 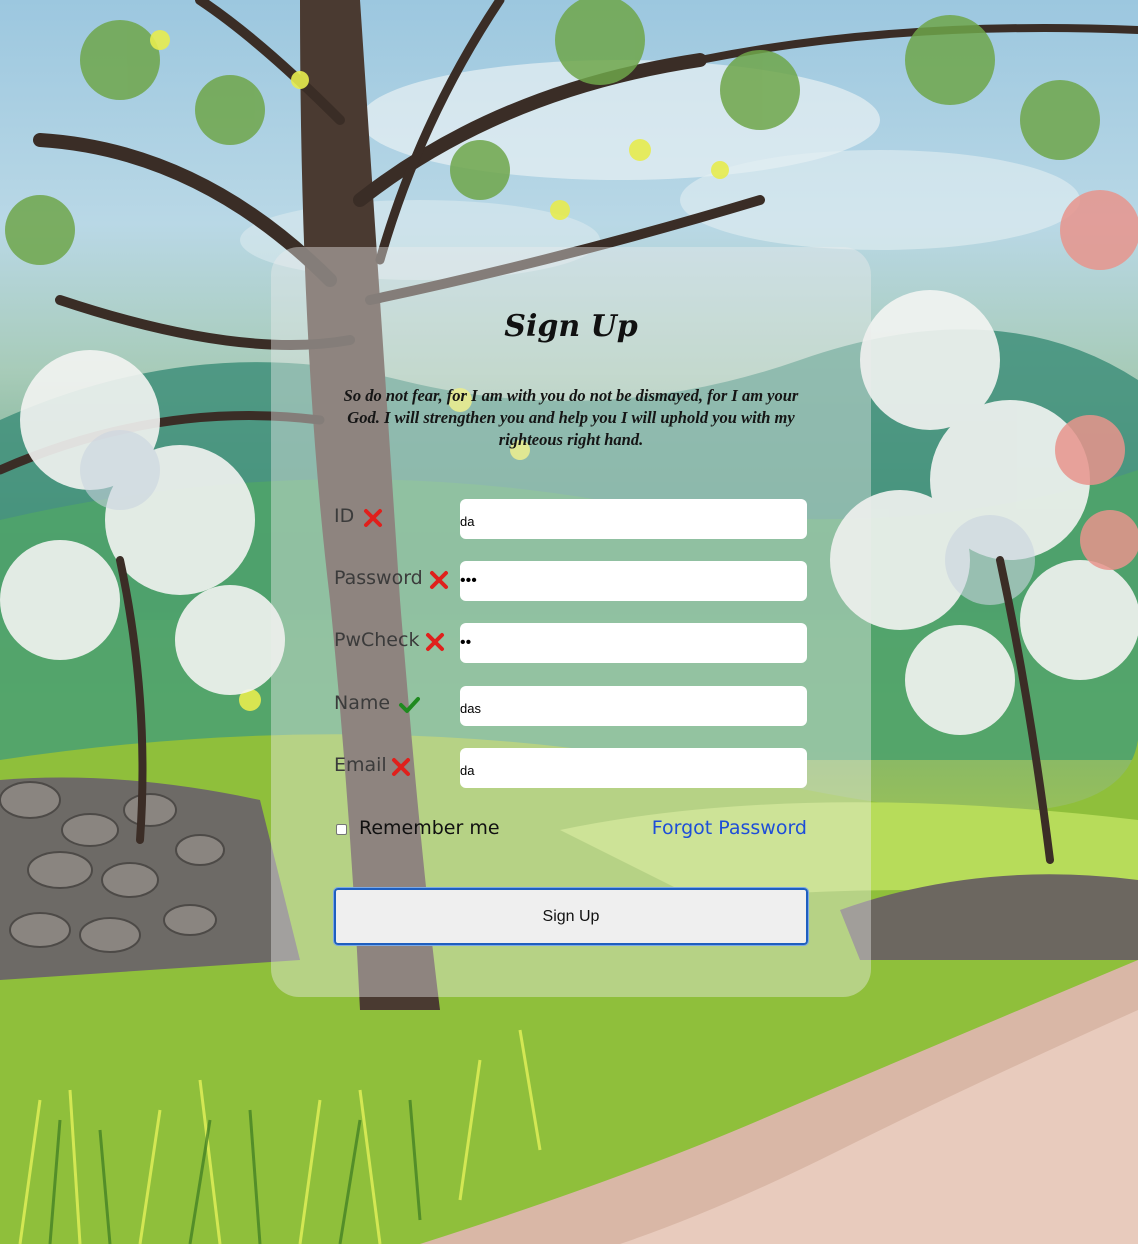 I want to click on form-row-pwcheck: PwCheck, so click(x=570, y=643).